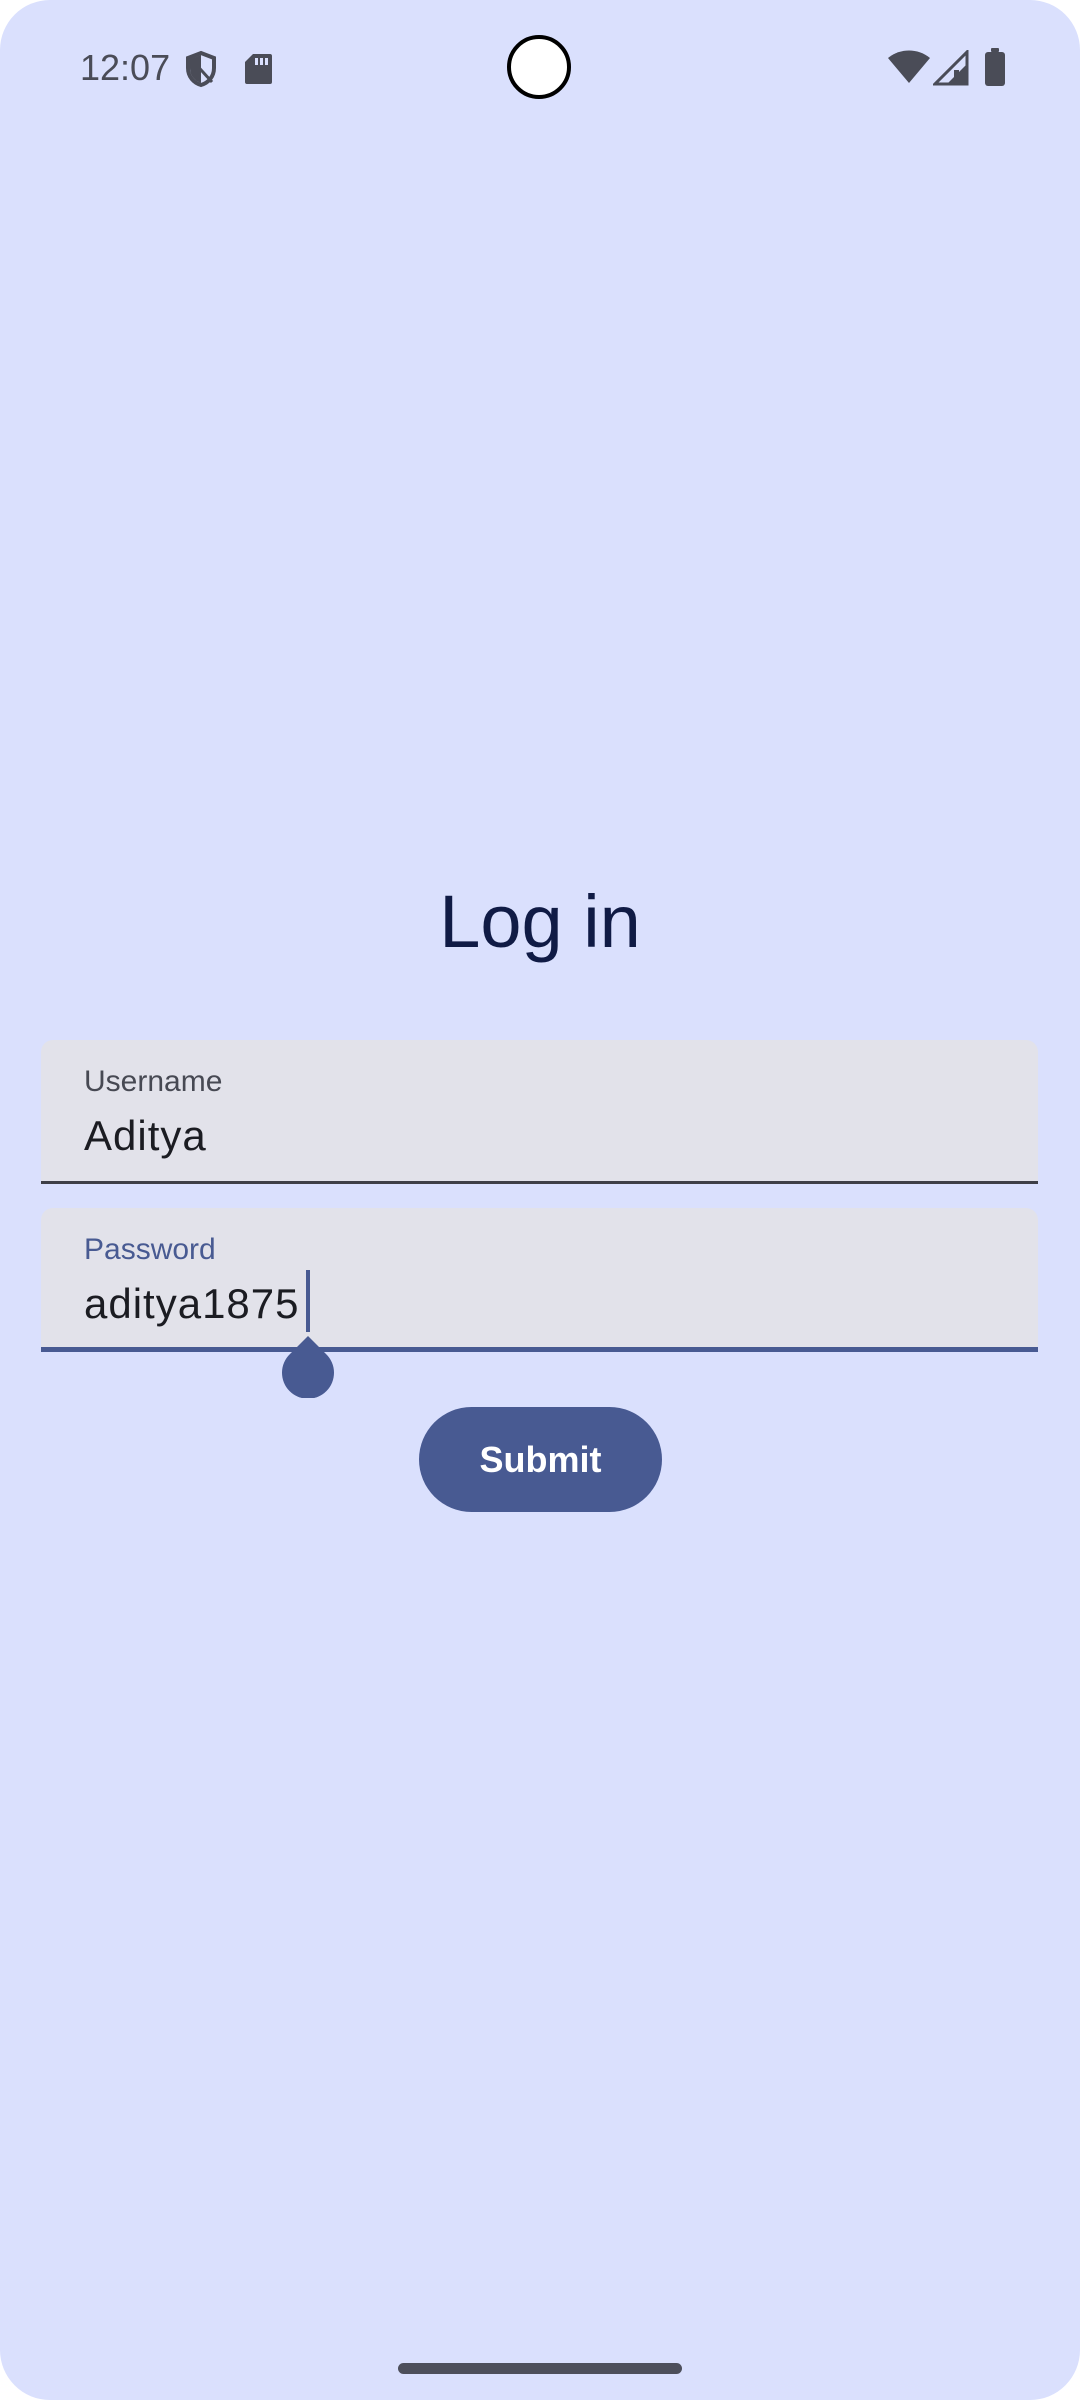  Describe the element at coordinates (192, 1303) in the screenshot. I see `password-value: aditya1875` at that location.